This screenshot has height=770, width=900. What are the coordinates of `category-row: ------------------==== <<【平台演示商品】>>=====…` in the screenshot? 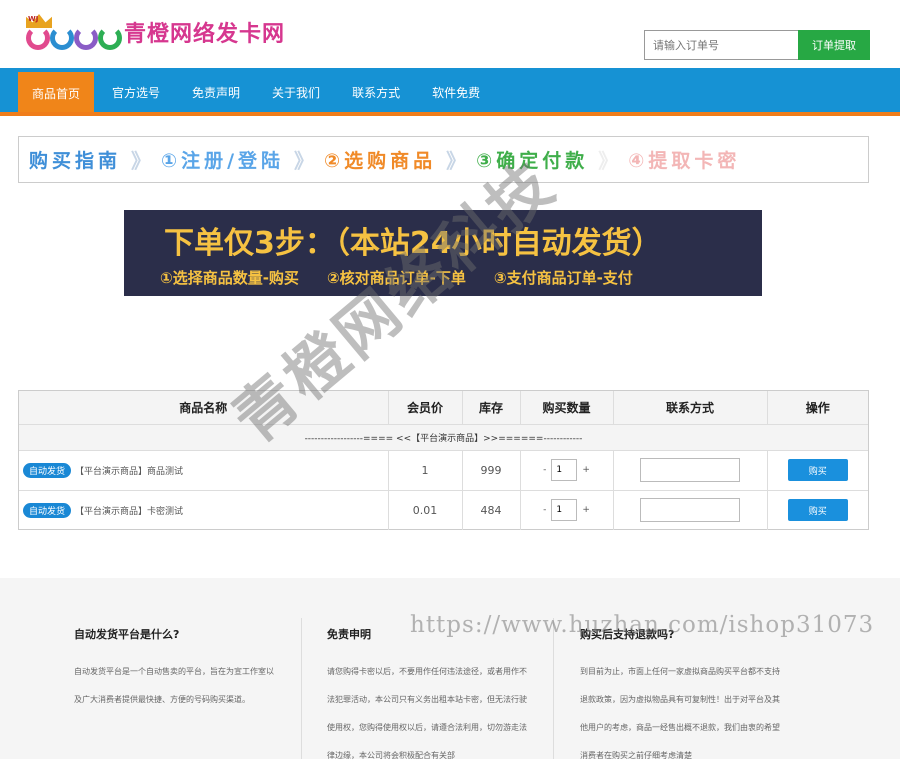 It's located at (443, 436).